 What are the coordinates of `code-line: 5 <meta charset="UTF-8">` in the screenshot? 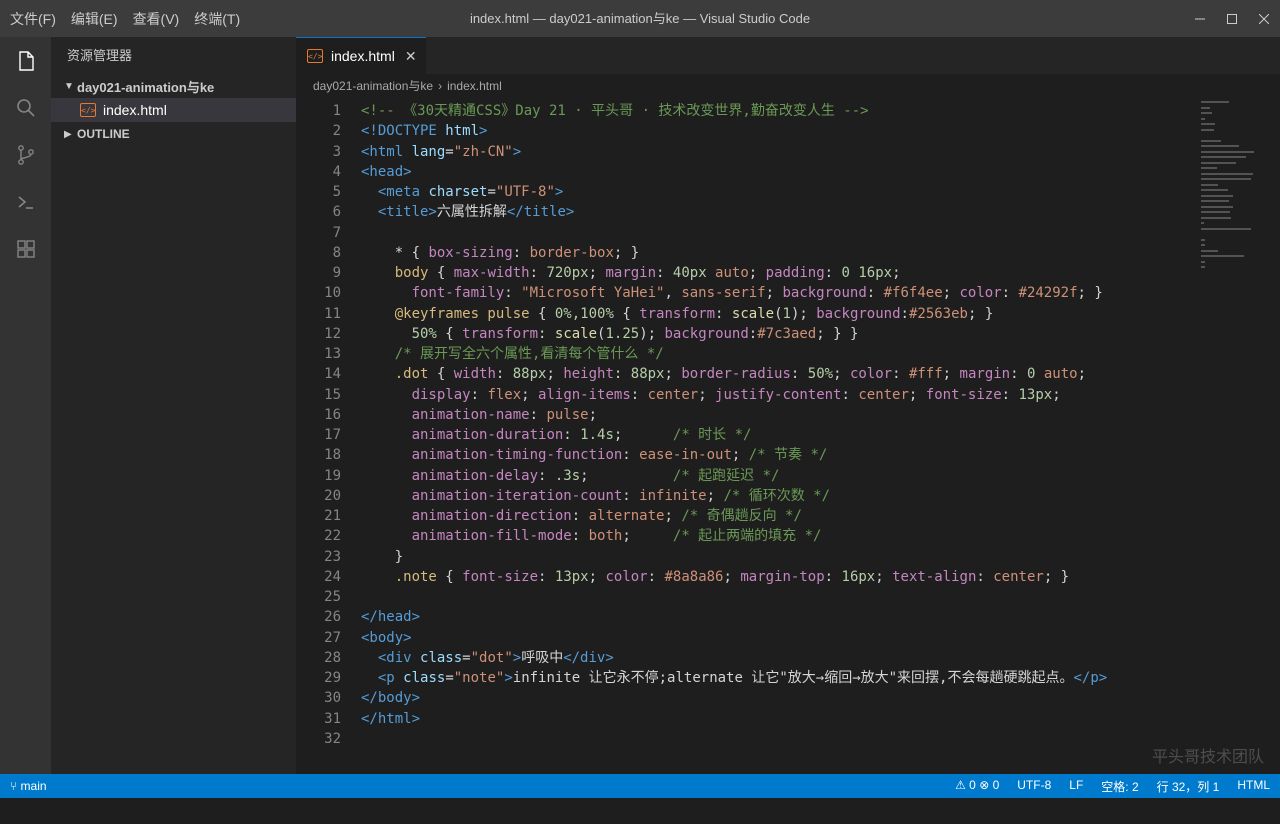 It's located at (788, 192).